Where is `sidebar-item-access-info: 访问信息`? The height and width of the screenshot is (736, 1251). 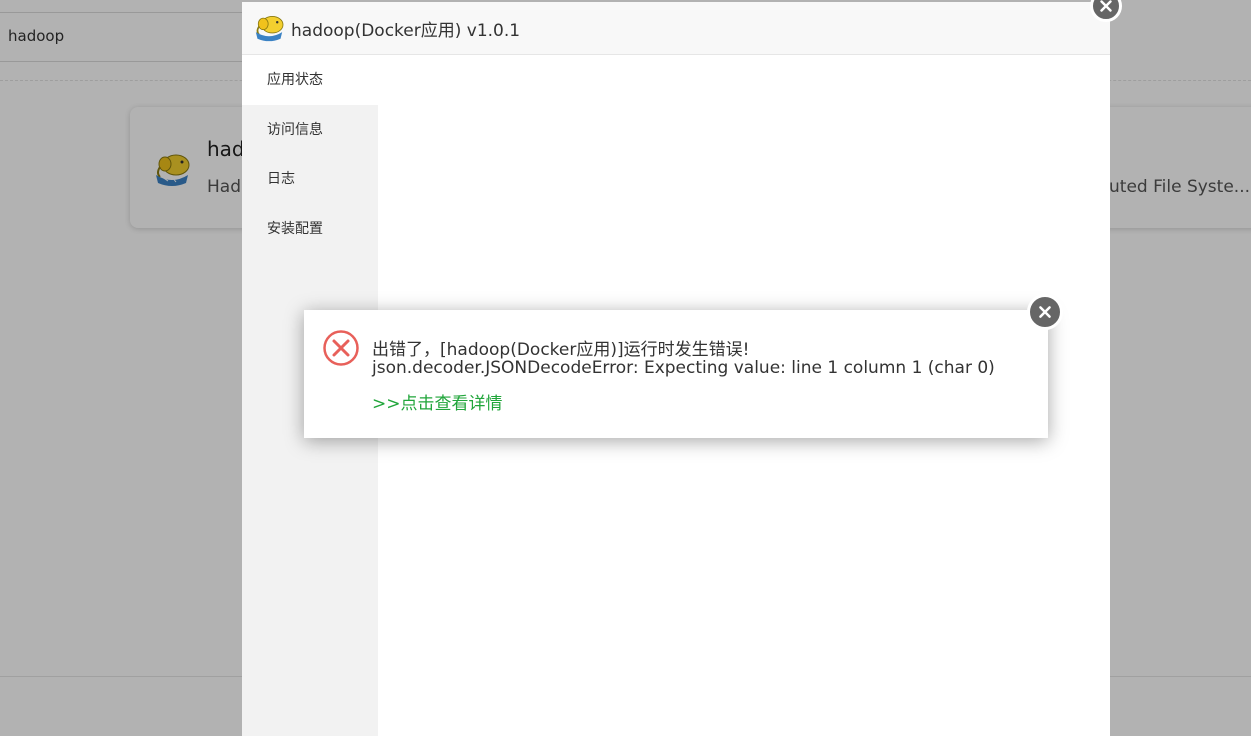 sidebar-item-access-info: 访问信息 is located at coordinates (310, 130).